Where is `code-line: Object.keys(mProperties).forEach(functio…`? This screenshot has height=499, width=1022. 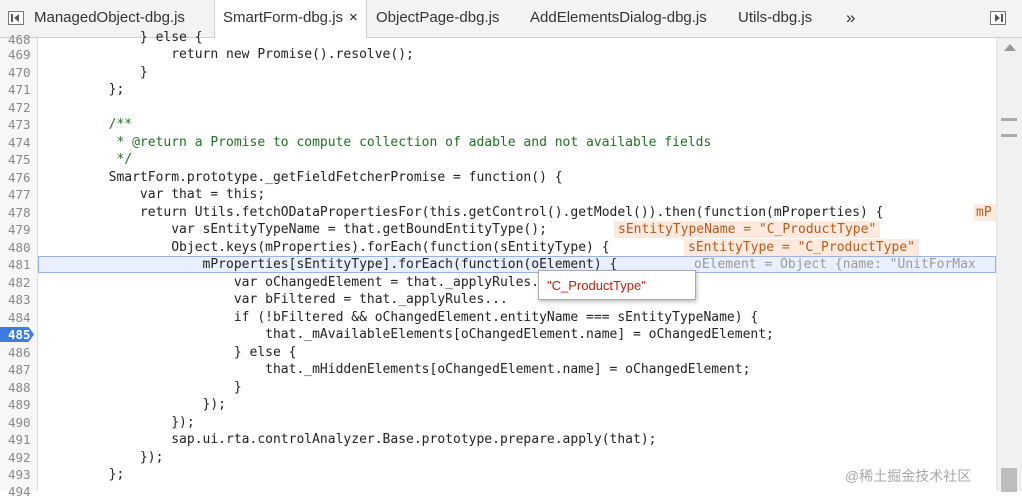 code-line: Object.keys(mProperties).forEach(functio… is located at coordinates (328, 247).